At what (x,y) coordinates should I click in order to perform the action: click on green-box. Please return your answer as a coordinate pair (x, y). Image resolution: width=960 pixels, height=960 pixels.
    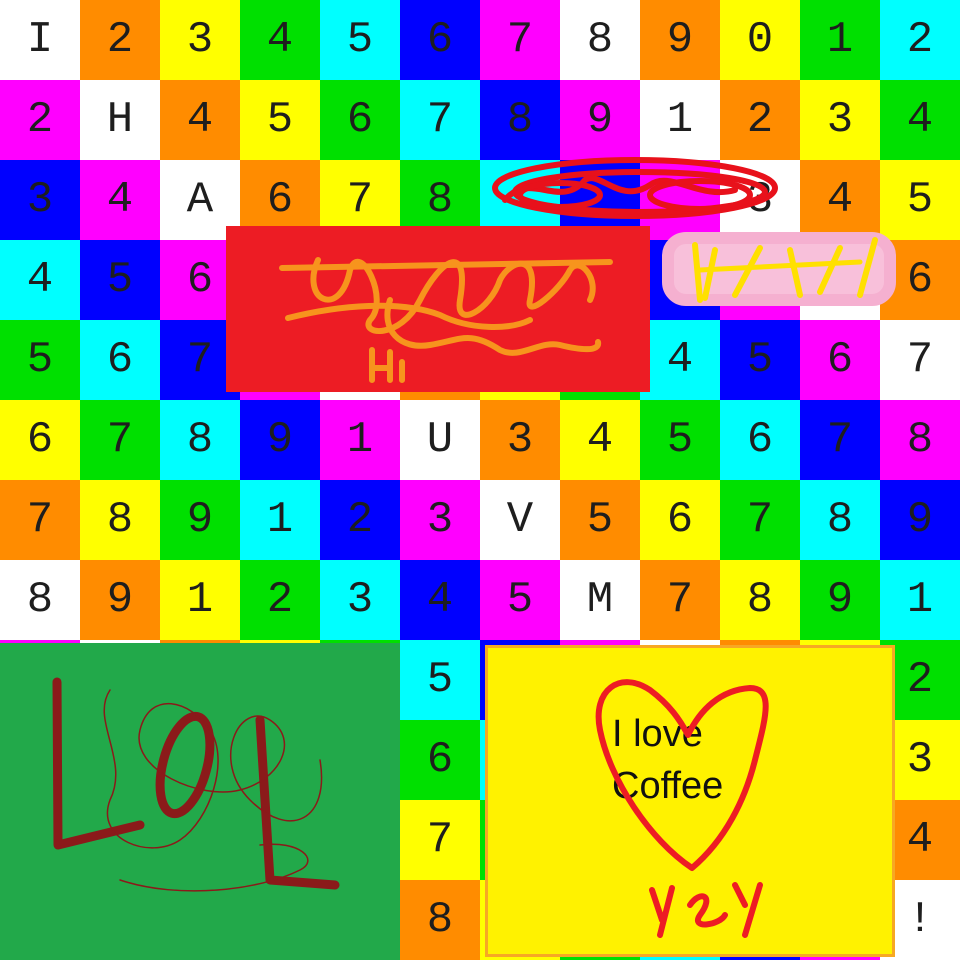
    Looking at the image, I should click on (200, 801).